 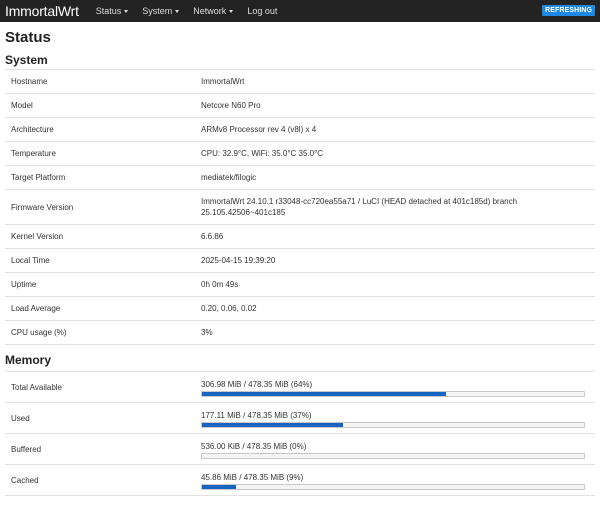 I want to click on table-row: Kernel Version 6.6.86, so click(x=300, y=237).